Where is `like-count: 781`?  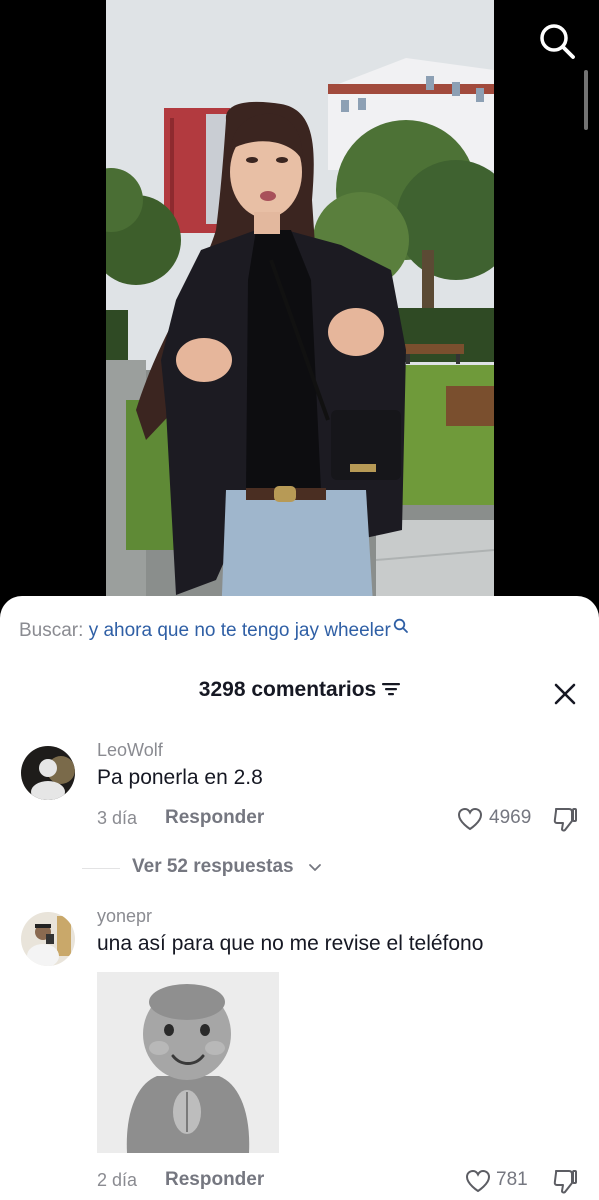
like-count: 781 is located at coordinates (512, 1179).